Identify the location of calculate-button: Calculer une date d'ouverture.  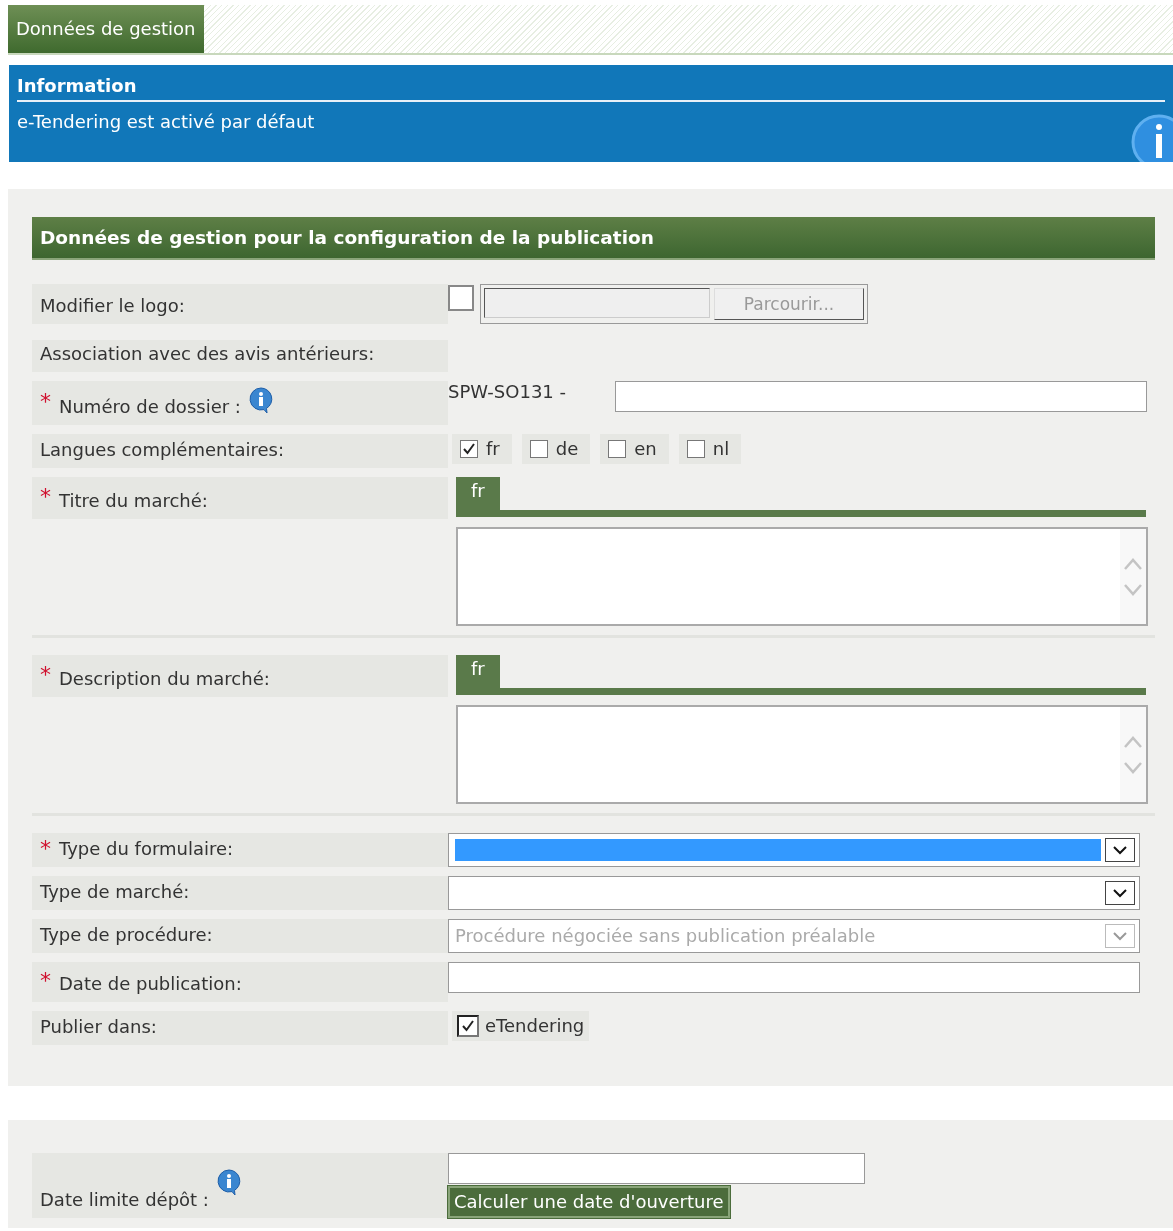
(589, 1202).